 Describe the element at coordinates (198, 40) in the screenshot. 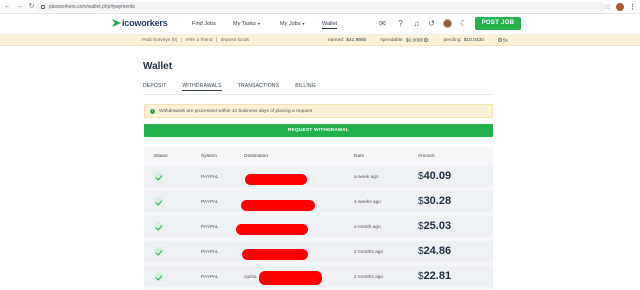

I see `refer-friend-link: refer a friend` at that location.